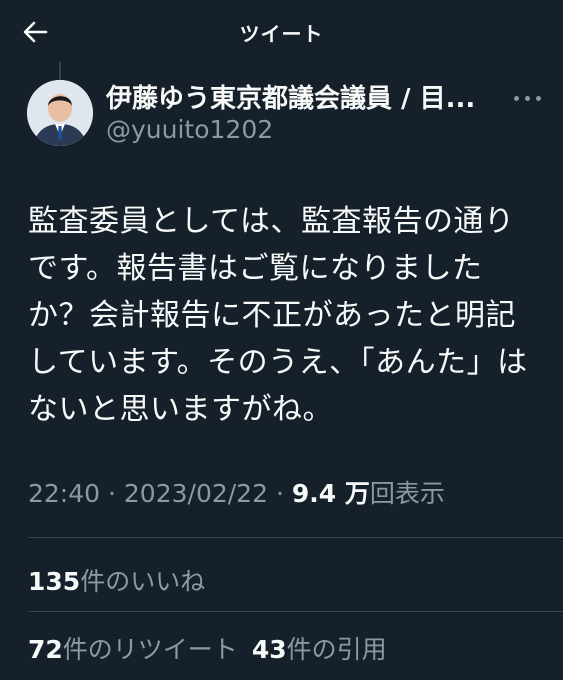  I want to click on likes-label: 件のいいね, so click(143, 581).